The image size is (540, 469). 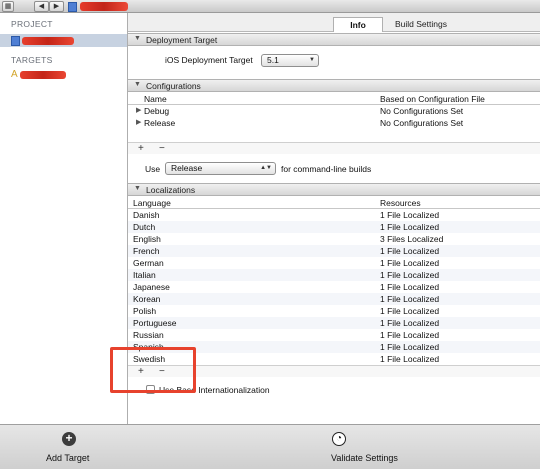 I want to click on table-row: French 1 File Localized, so click(x=334, y=251).